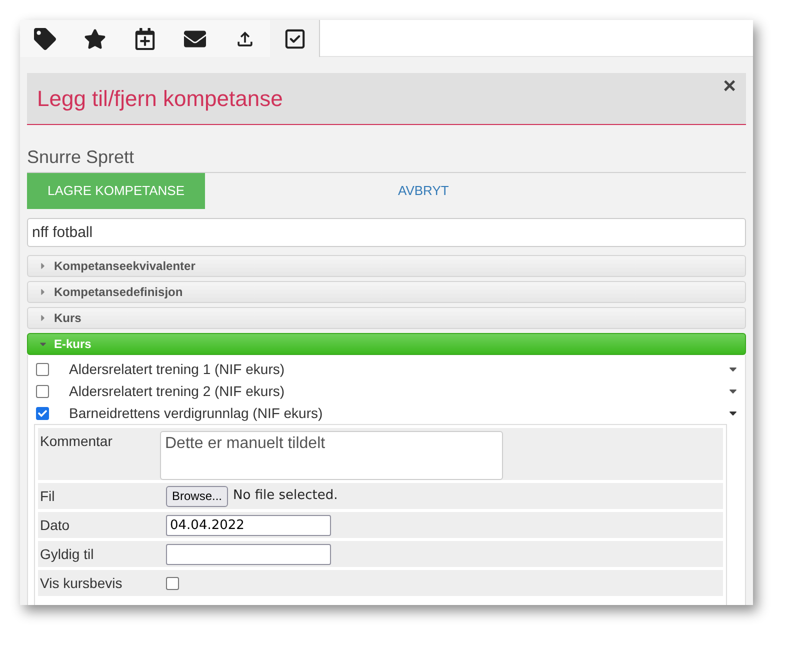 The image size is (795, 647). What do you see at coordinates (145, 39) in the screenshot?
I see `calendar-plus-icon` at bounding box center [145, 39].